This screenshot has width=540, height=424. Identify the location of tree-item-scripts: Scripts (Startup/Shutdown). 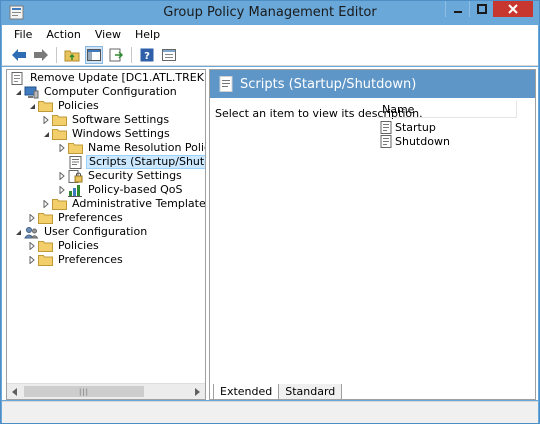
(136, 162).